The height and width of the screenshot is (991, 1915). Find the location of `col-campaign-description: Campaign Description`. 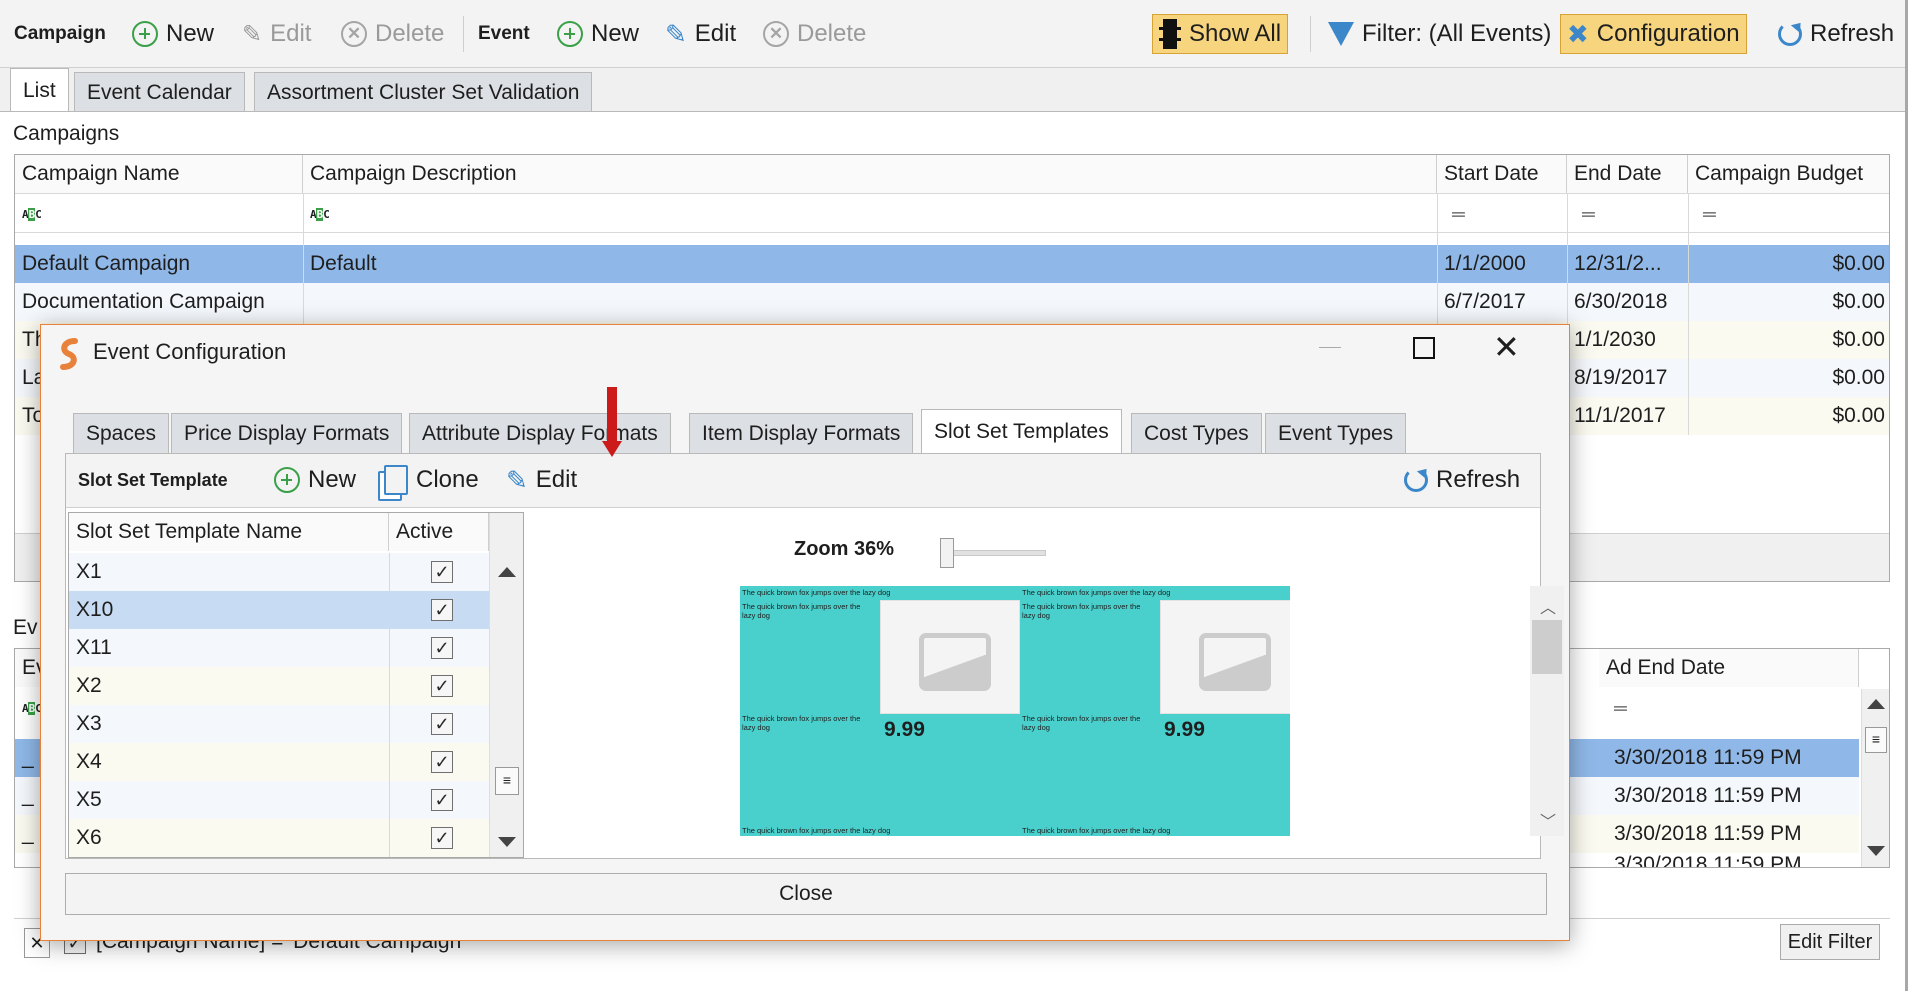

col-campaign-description: Campaign Description is located at coordinates (870, 174).